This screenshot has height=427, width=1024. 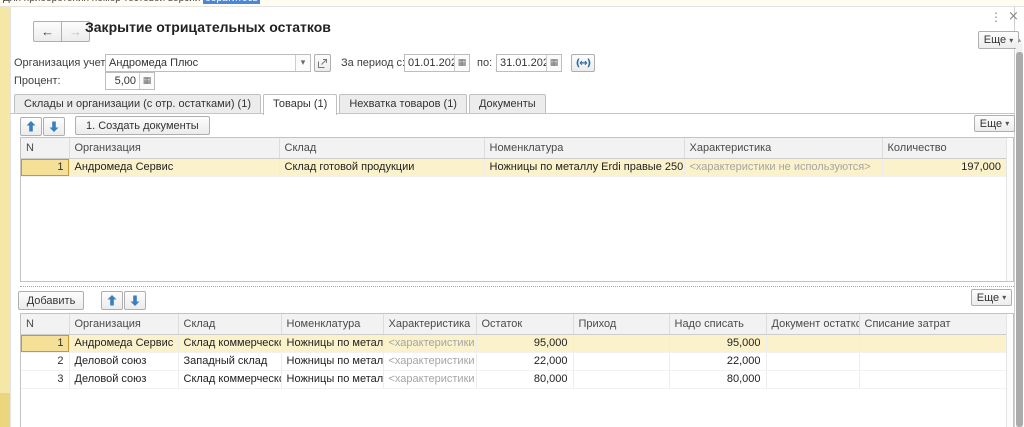 I want to click on col-n: N, so click(x=45, y=324).